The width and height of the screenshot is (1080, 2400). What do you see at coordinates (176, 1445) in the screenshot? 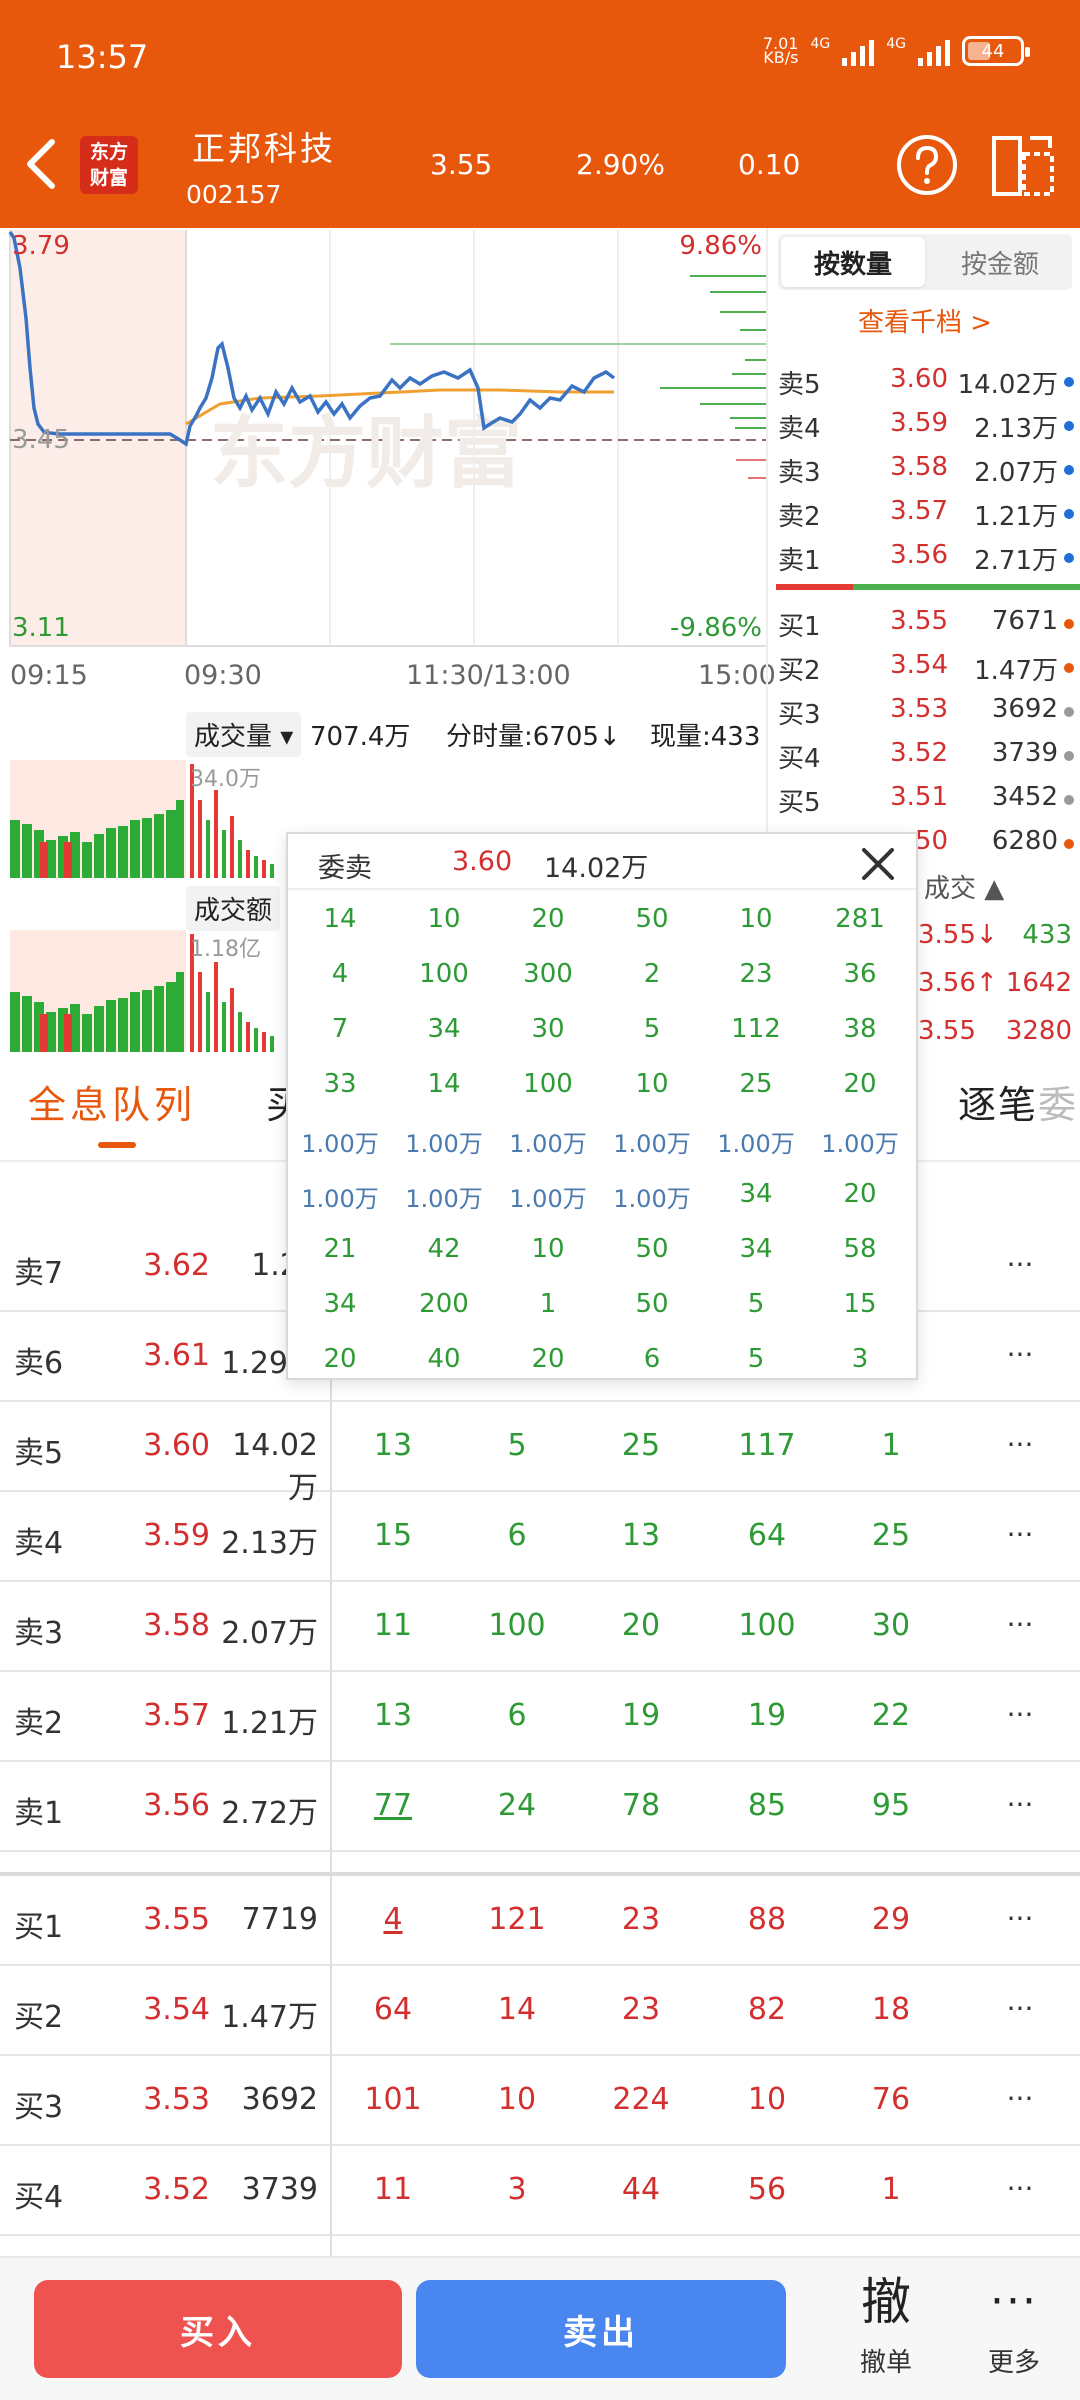
I see `row-price: 3.60` at bounding box center [176, 1445].